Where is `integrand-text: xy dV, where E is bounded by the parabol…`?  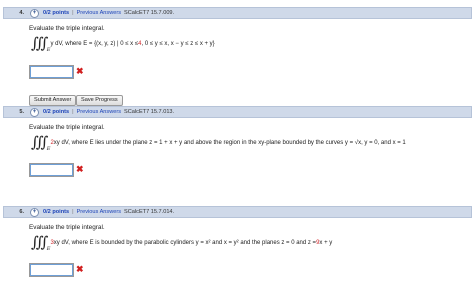 integrand-text: xy dV, where E is bounded by the parabol… is located at coordinates (185, 242).